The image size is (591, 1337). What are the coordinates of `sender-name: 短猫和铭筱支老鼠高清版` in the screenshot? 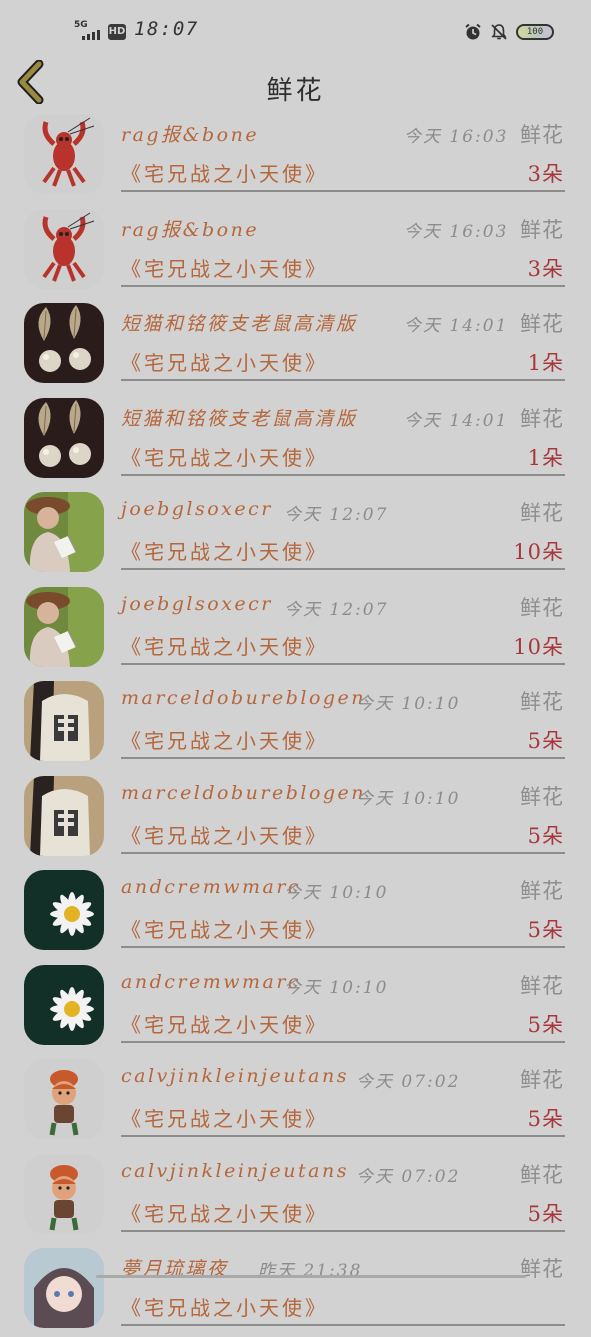 It's located at (239, 418).